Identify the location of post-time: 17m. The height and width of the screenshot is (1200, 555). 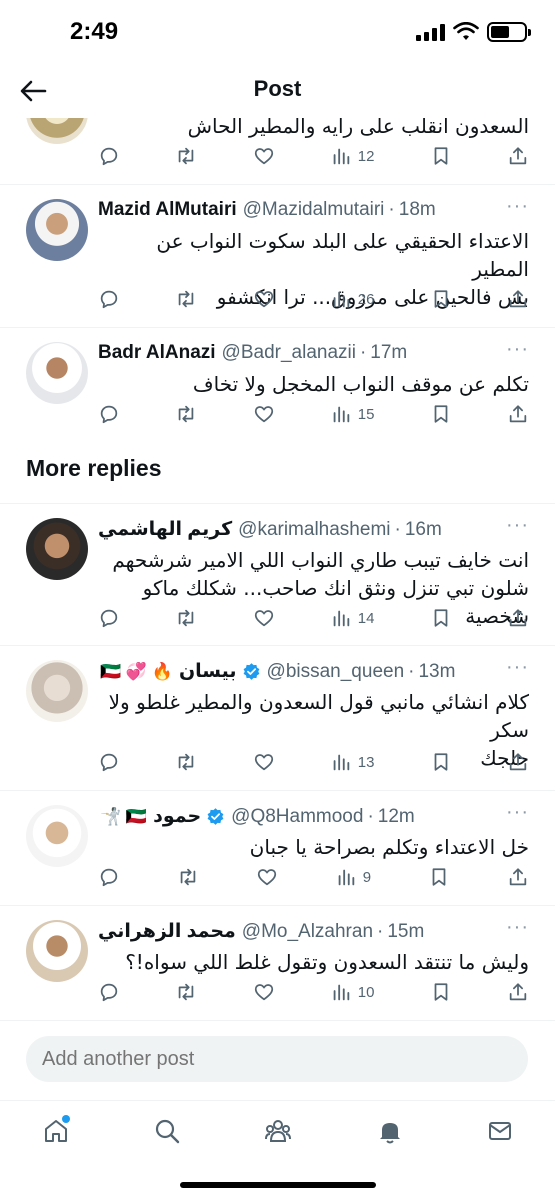
(388, 353).